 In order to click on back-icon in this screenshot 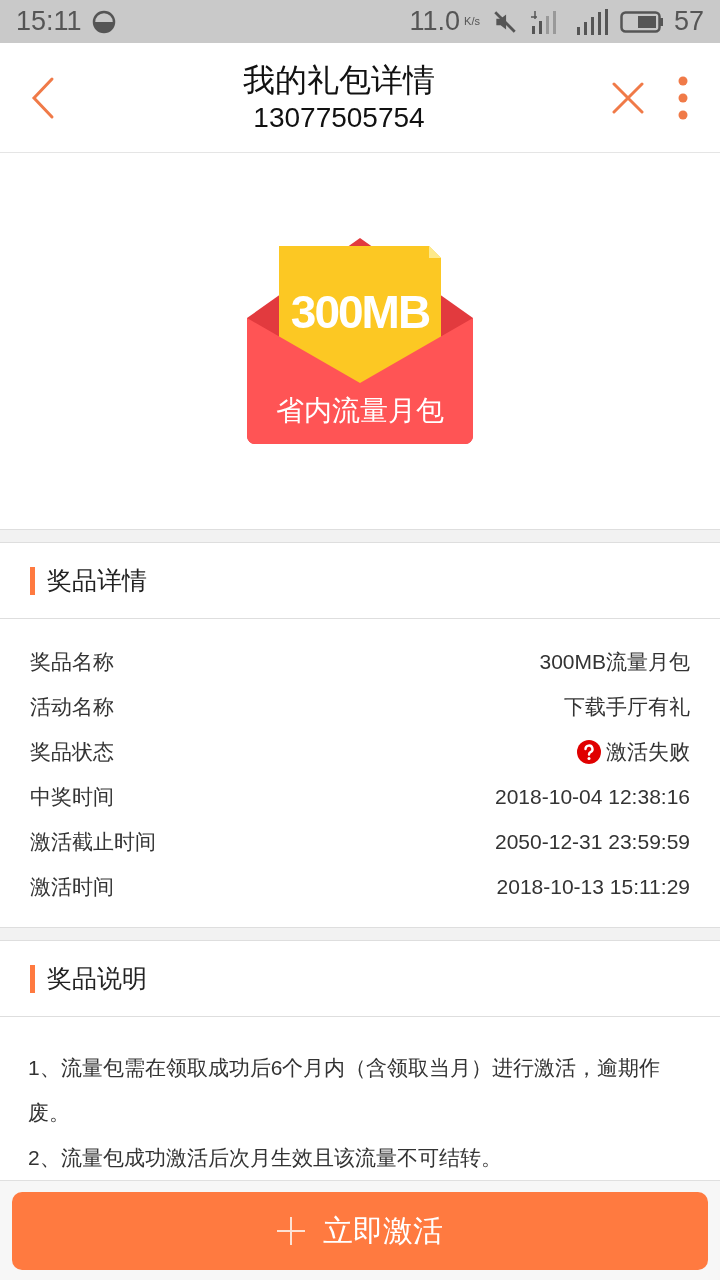, I will do `click(43, 97)`.